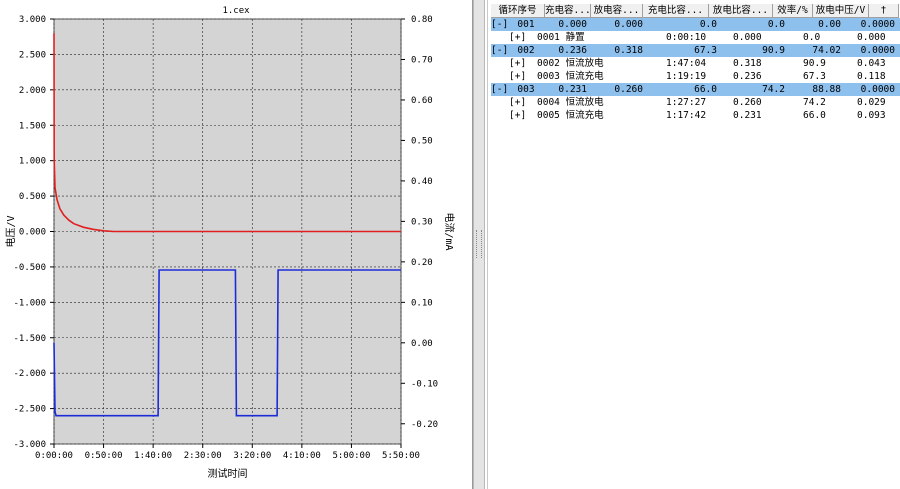 The height and width of the screenshot is (489, 900). I want to click on left-tick-label: 2.500, so click(32, 55).